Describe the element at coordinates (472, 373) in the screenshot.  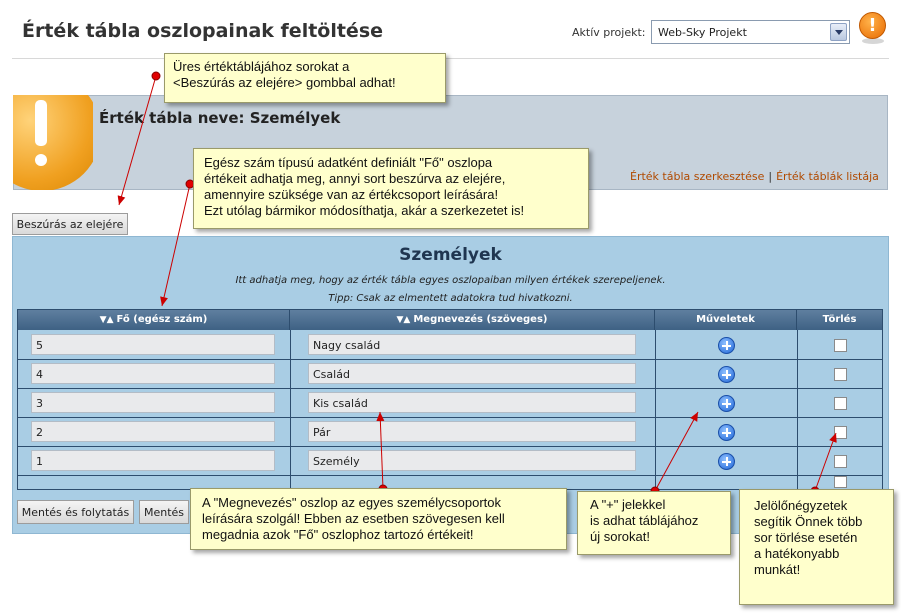
I see `megnevezes-input: Család` at that location.